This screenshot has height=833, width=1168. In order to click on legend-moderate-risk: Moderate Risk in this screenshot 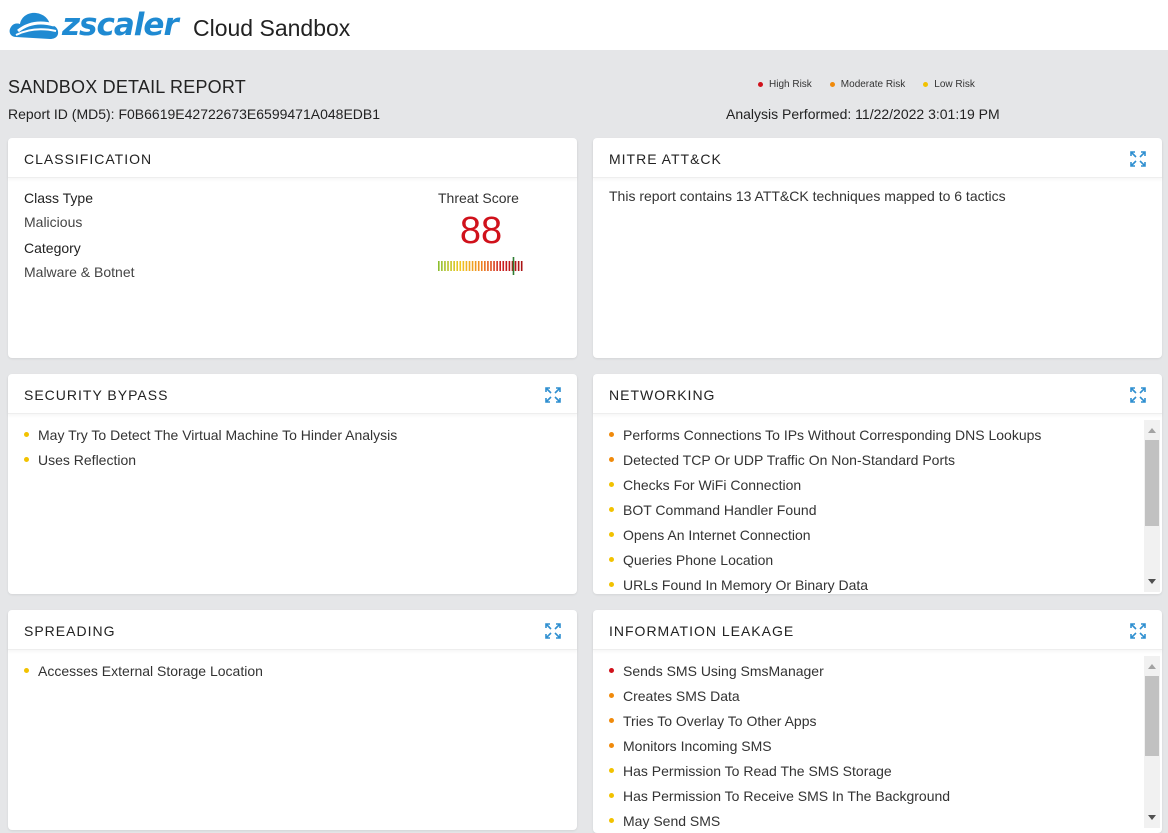, I will do `click(867, 84)`.